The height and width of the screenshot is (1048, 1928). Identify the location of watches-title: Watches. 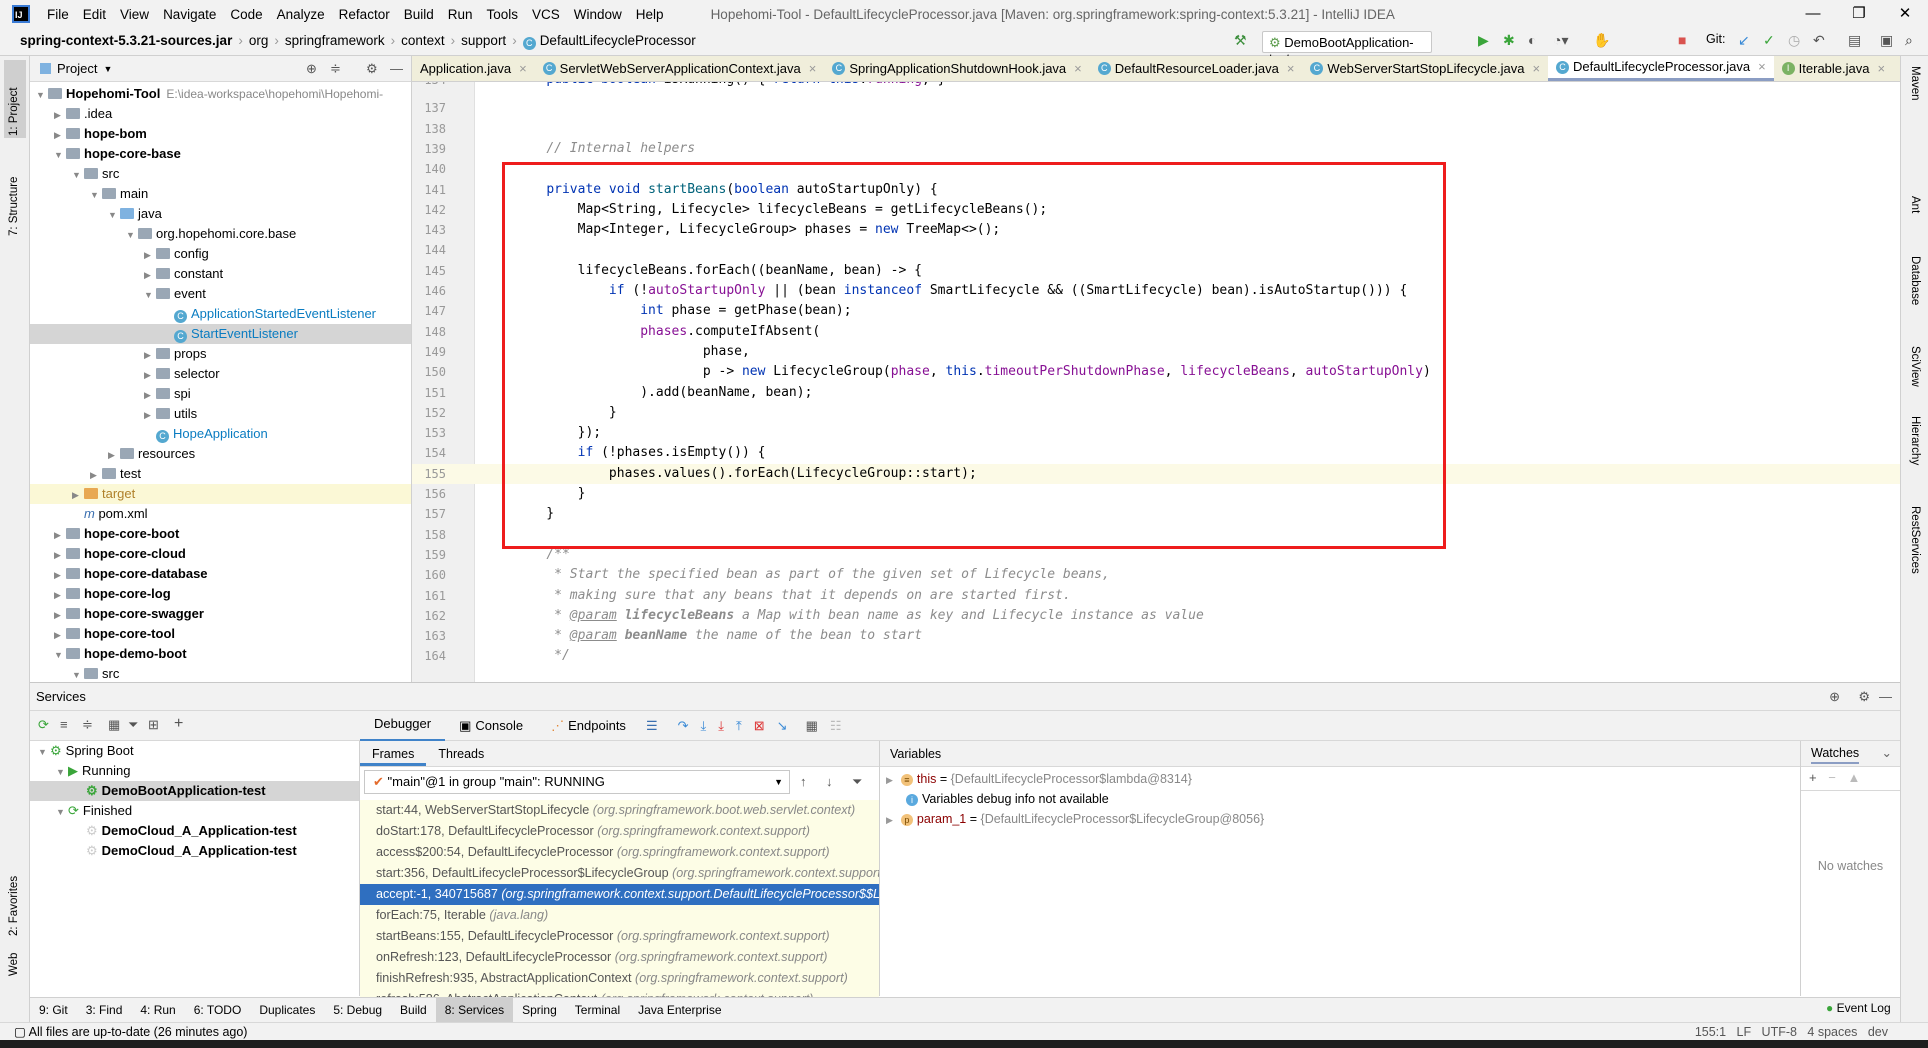
(1835, 755).